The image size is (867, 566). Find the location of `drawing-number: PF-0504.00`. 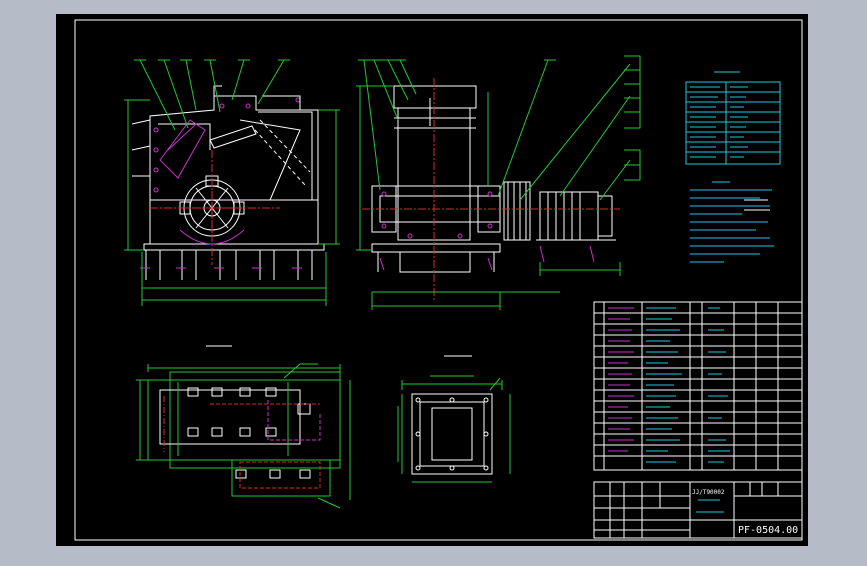

drawing-number: PF-0504.00 is located at coordinates (768, 530).